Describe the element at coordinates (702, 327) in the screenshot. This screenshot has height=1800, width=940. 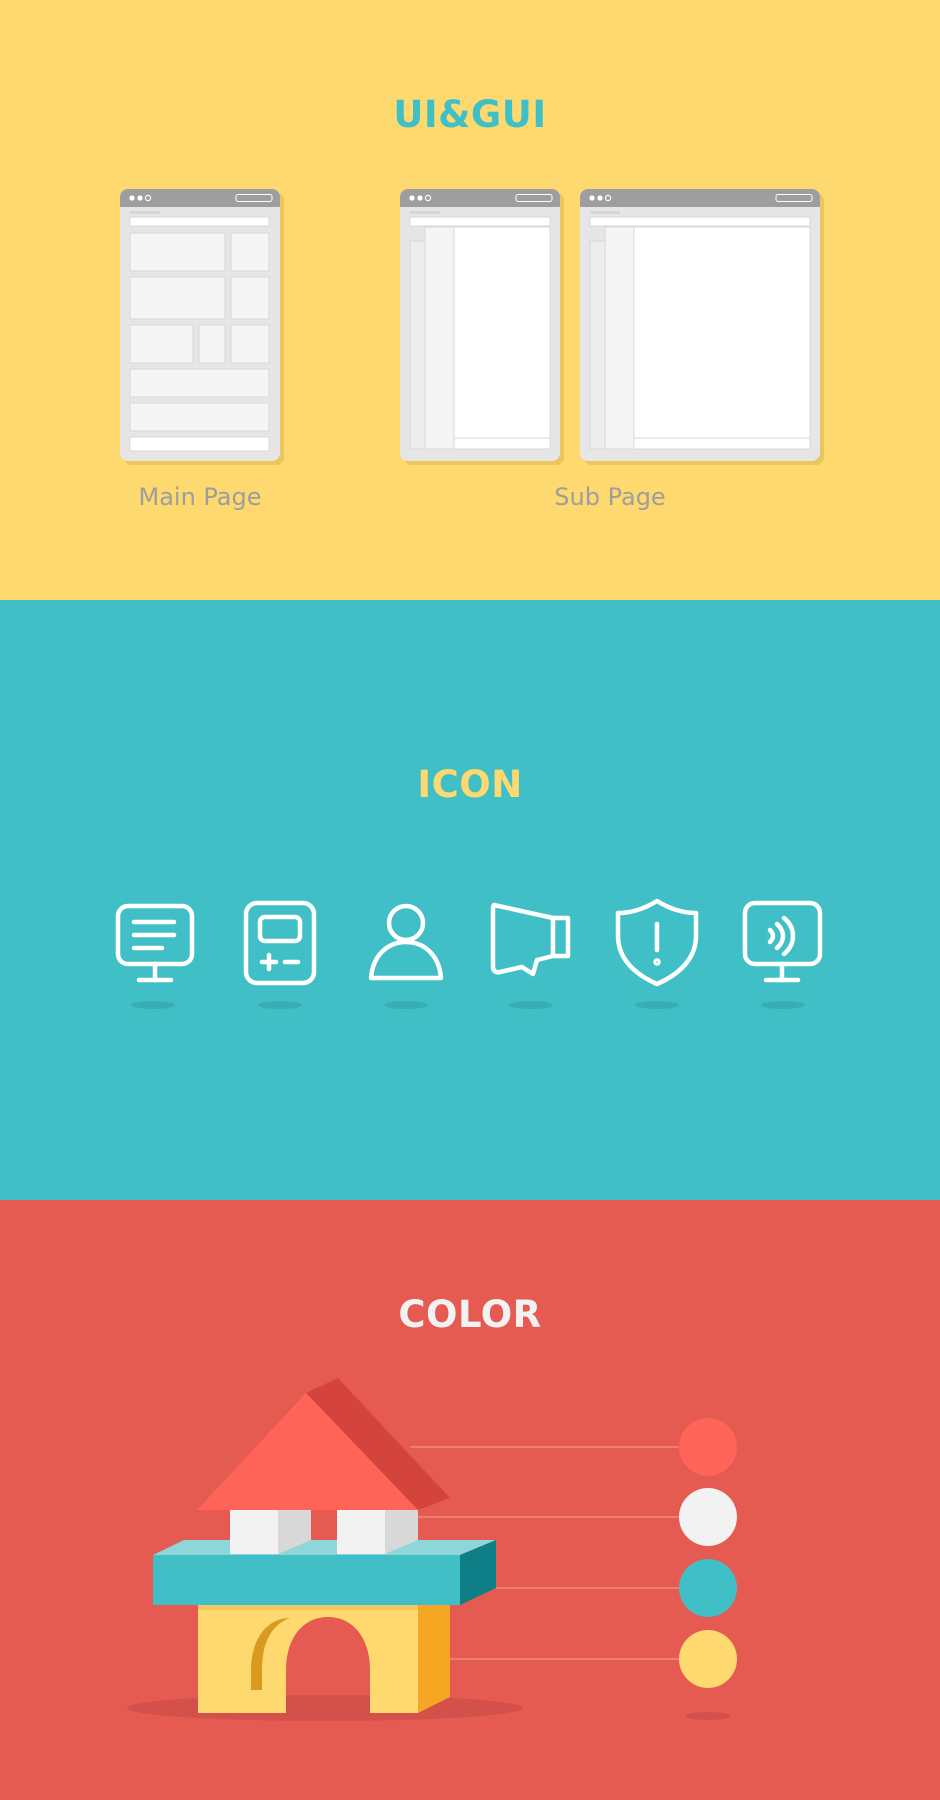
I see `sub-page-mockup-wide` at that location.